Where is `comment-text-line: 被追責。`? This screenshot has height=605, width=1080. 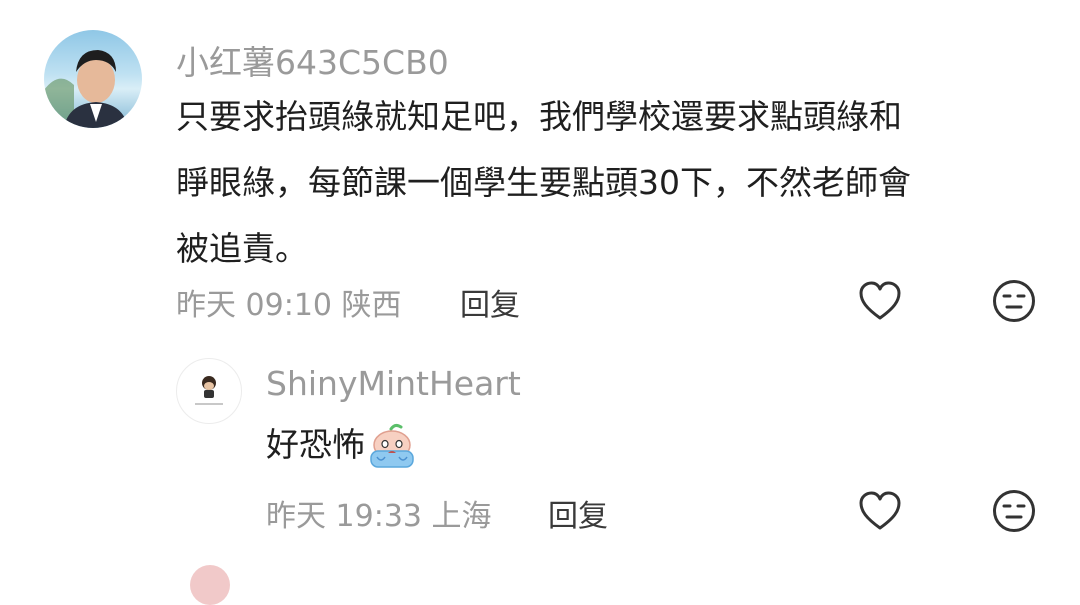
comment-text-line: 被追責。 is located at coordinates (242, 248).